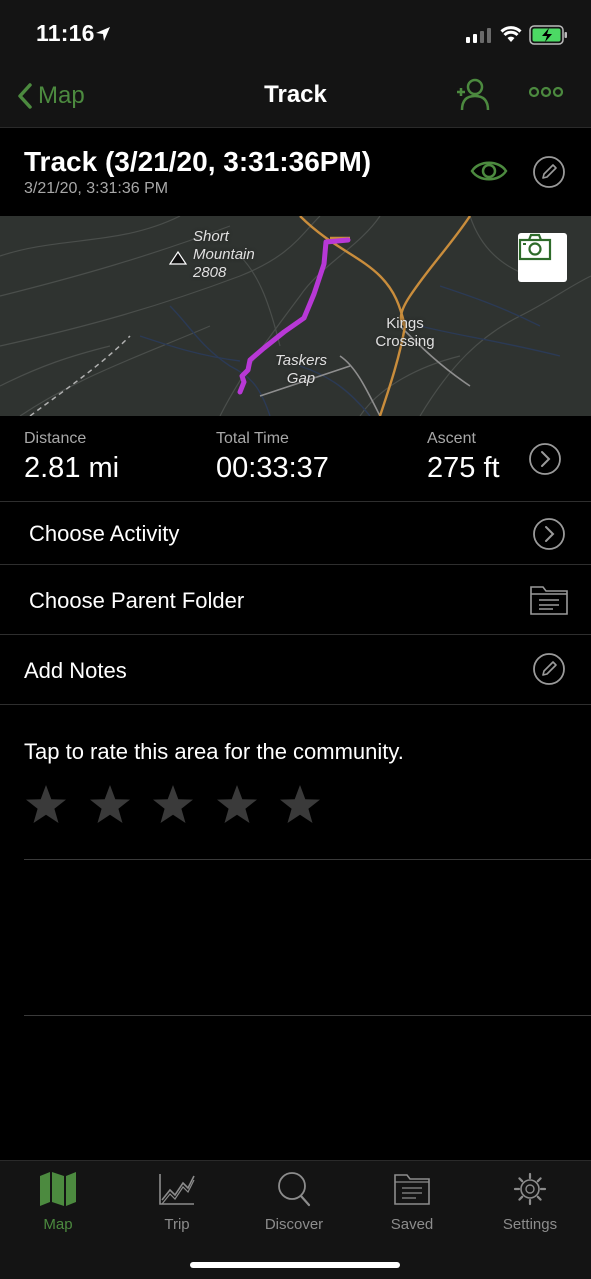  Describe the element at coordinates (295, 36) in the screenshot. I see `status-bar: 11:16` at that location.